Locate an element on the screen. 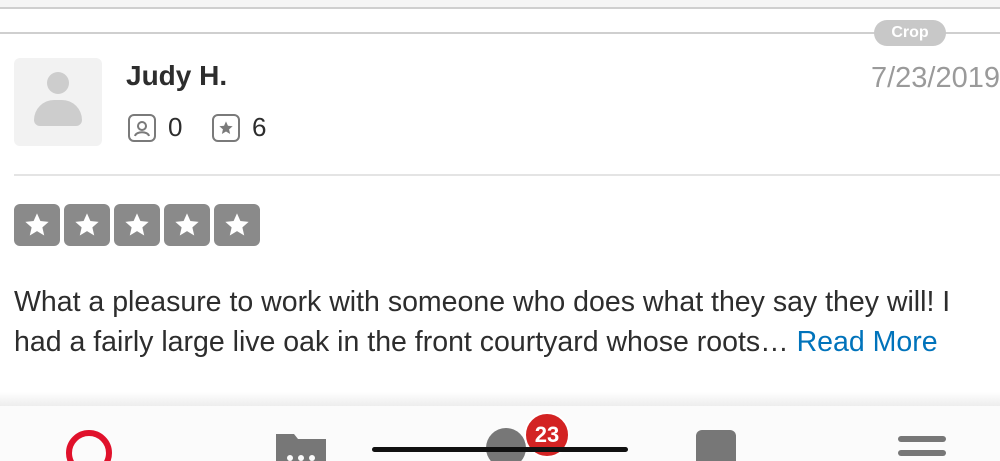 The width and height of the screenshot is (1000, 461). avatar-body is located at coordinates (58, 113).